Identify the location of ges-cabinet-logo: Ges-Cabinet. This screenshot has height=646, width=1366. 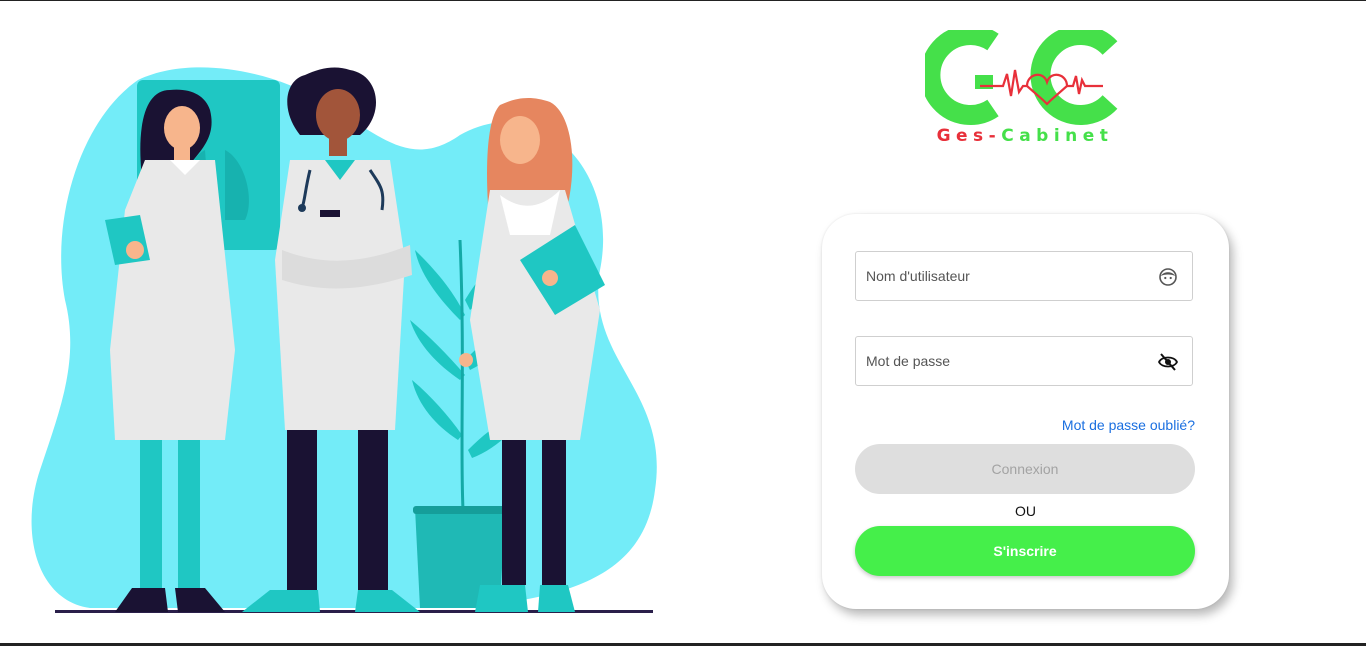
(1022, 87).